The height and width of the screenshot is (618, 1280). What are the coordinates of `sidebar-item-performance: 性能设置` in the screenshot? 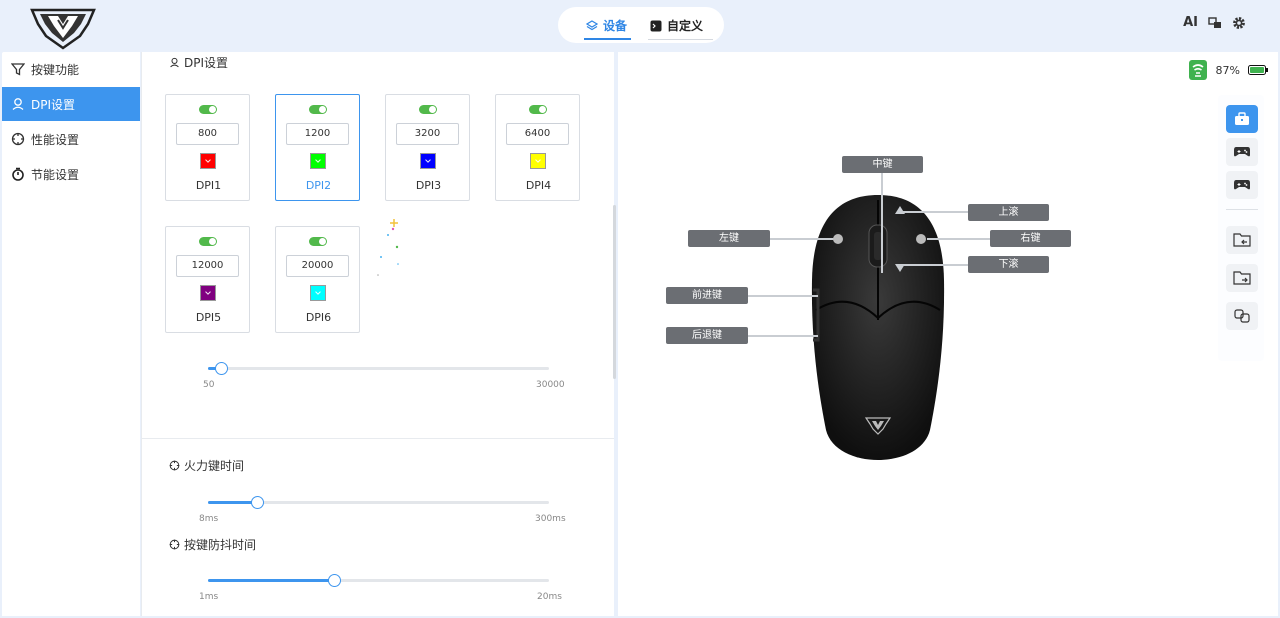 It's located at (71, 139).